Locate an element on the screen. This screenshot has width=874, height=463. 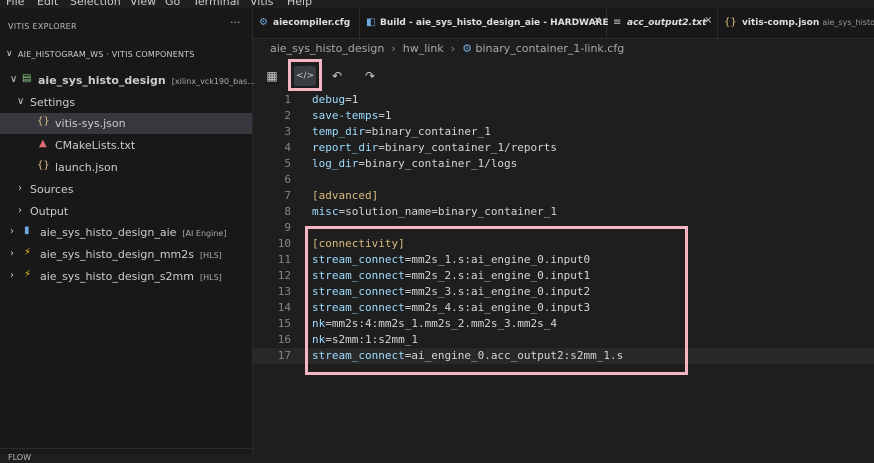
config-value: binary_container_1/reports is located at coordinates (471, 147).